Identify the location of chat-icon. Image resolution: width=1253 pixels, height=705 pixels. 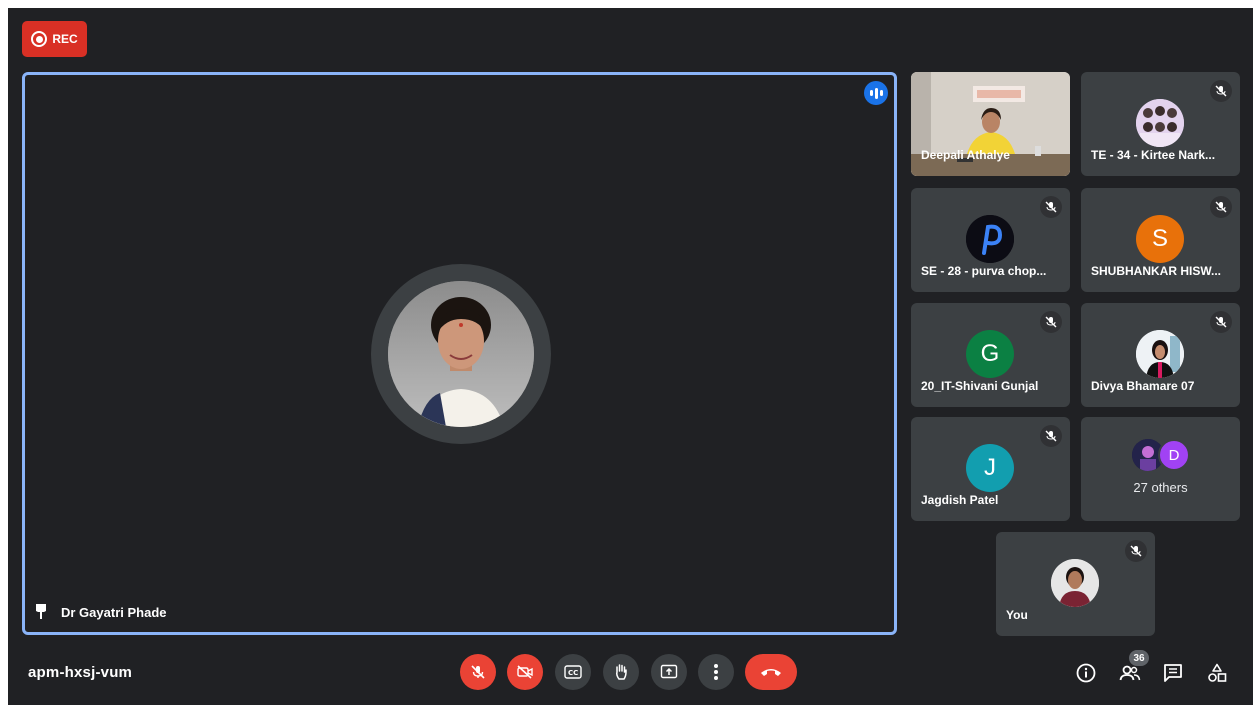
(1173, 673).